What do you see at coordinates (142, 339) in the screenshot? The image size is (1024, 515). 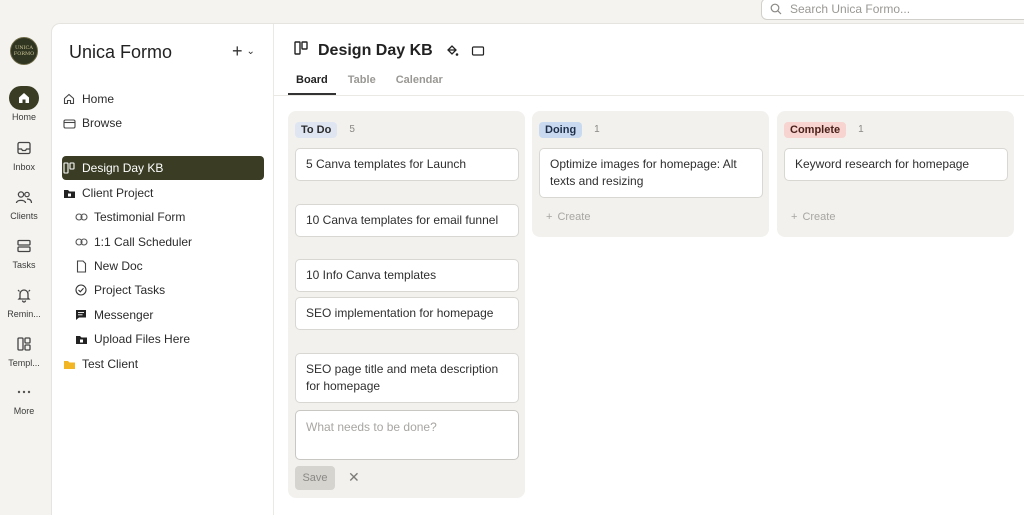 I see `sidebar-item-label: Upload Files Here` at bounding box center [142, 339].